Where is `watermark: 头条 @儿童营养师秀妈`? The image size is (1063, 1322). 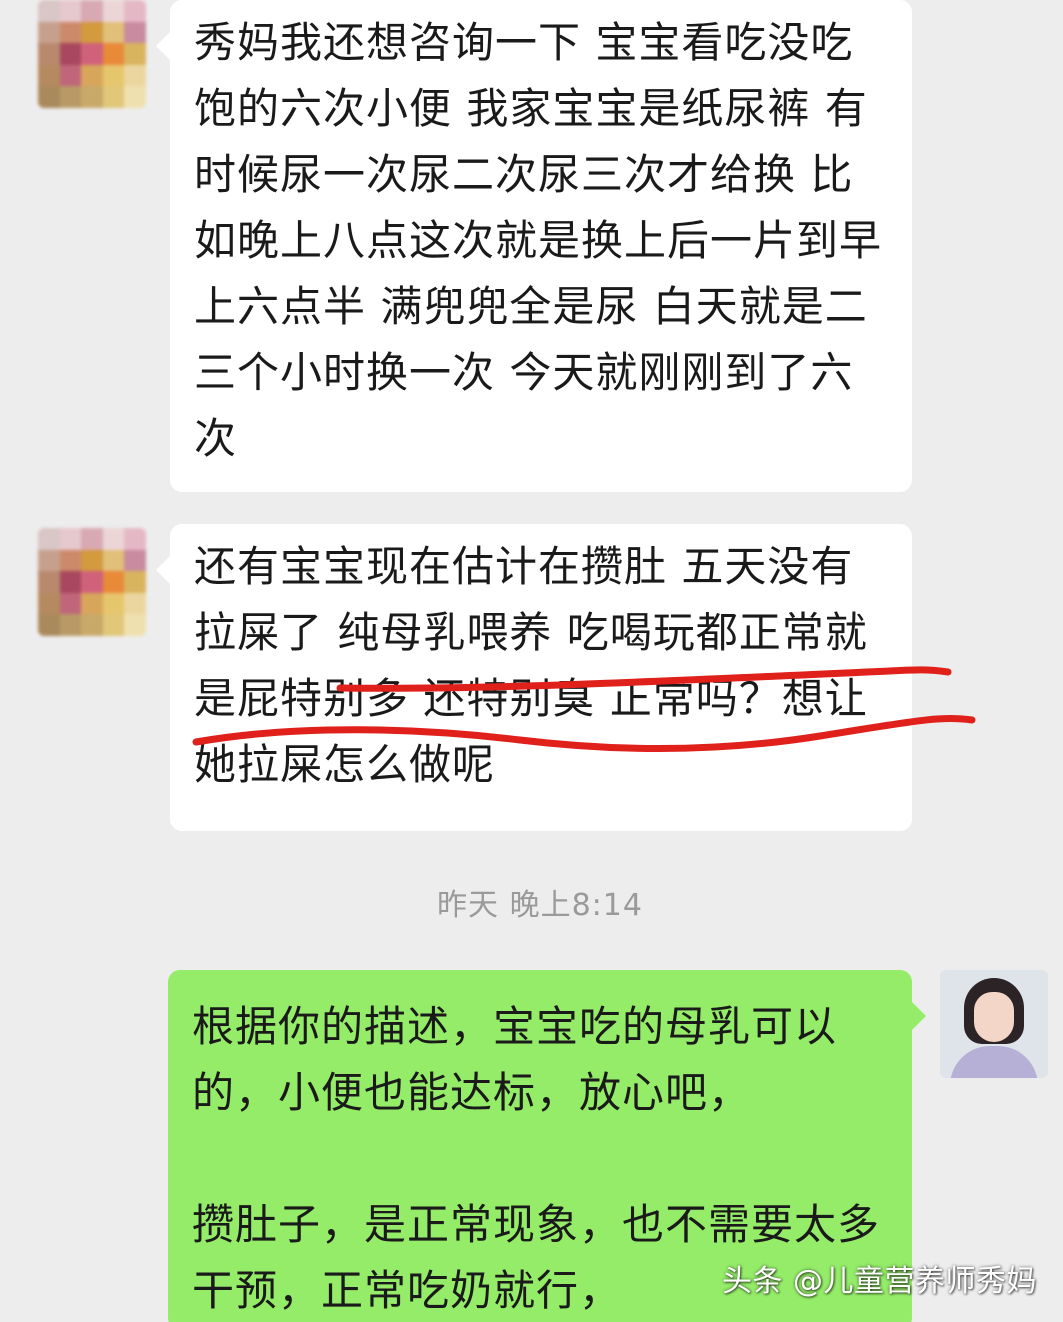 watermark: 头条 @儿童营养师秀妈 is located at coordinates (879, 1281).